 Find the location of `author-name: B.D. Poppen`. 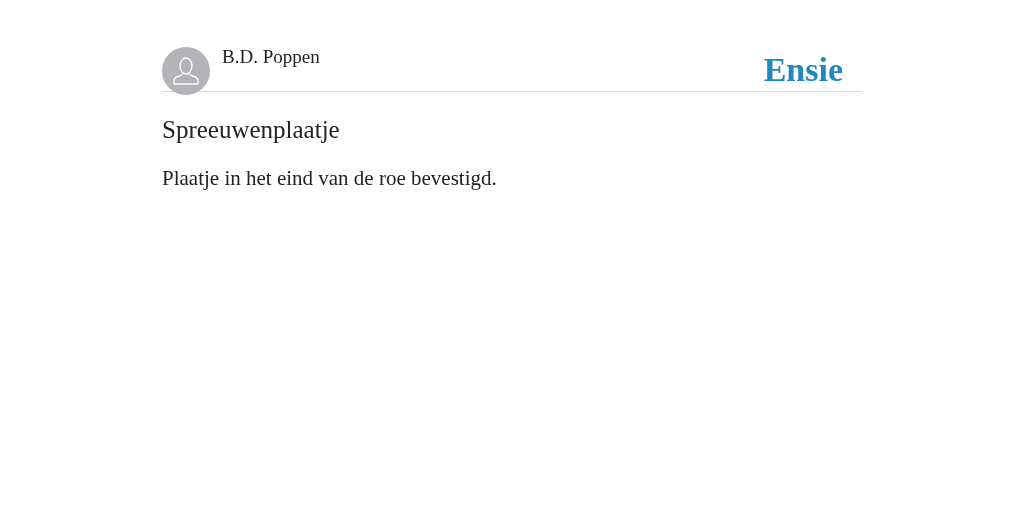

author-name: B.D. Poppen is located at coordinates (271, 57).